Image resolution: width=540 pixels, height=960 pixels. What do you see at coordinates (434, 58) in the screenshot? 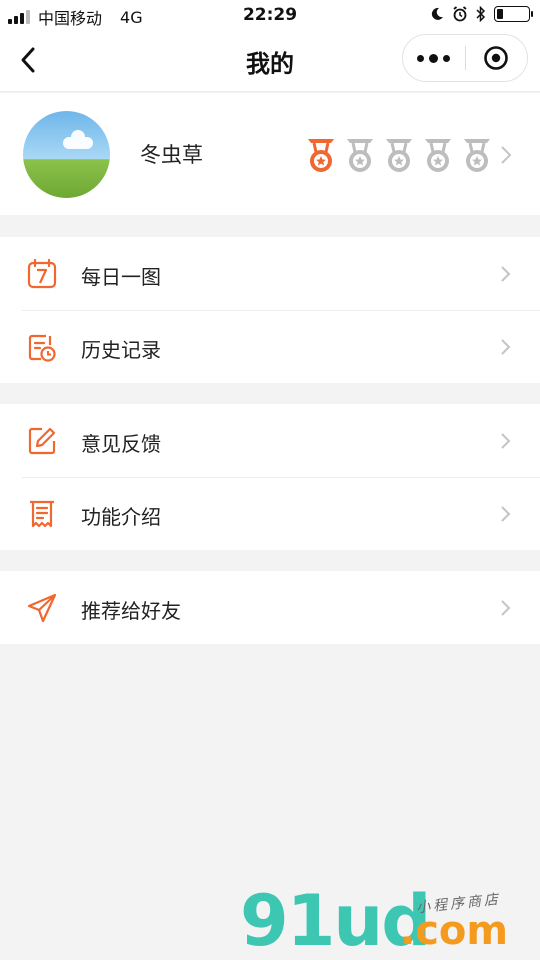
I see `more-dots-icon` at bounding box center [434, 58].